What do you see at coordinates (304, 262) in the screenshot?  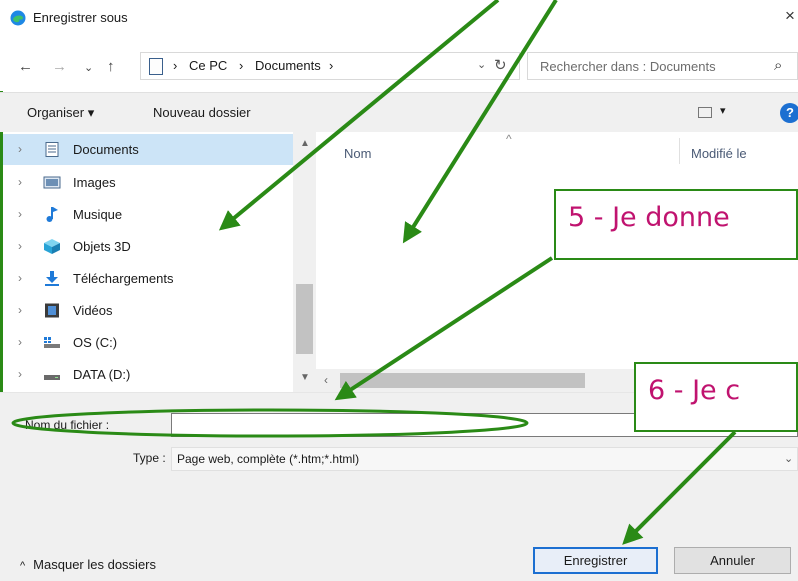 I see `navigation-pane-scrollbar: ▲ ▼` at bounding box center [304, 262].